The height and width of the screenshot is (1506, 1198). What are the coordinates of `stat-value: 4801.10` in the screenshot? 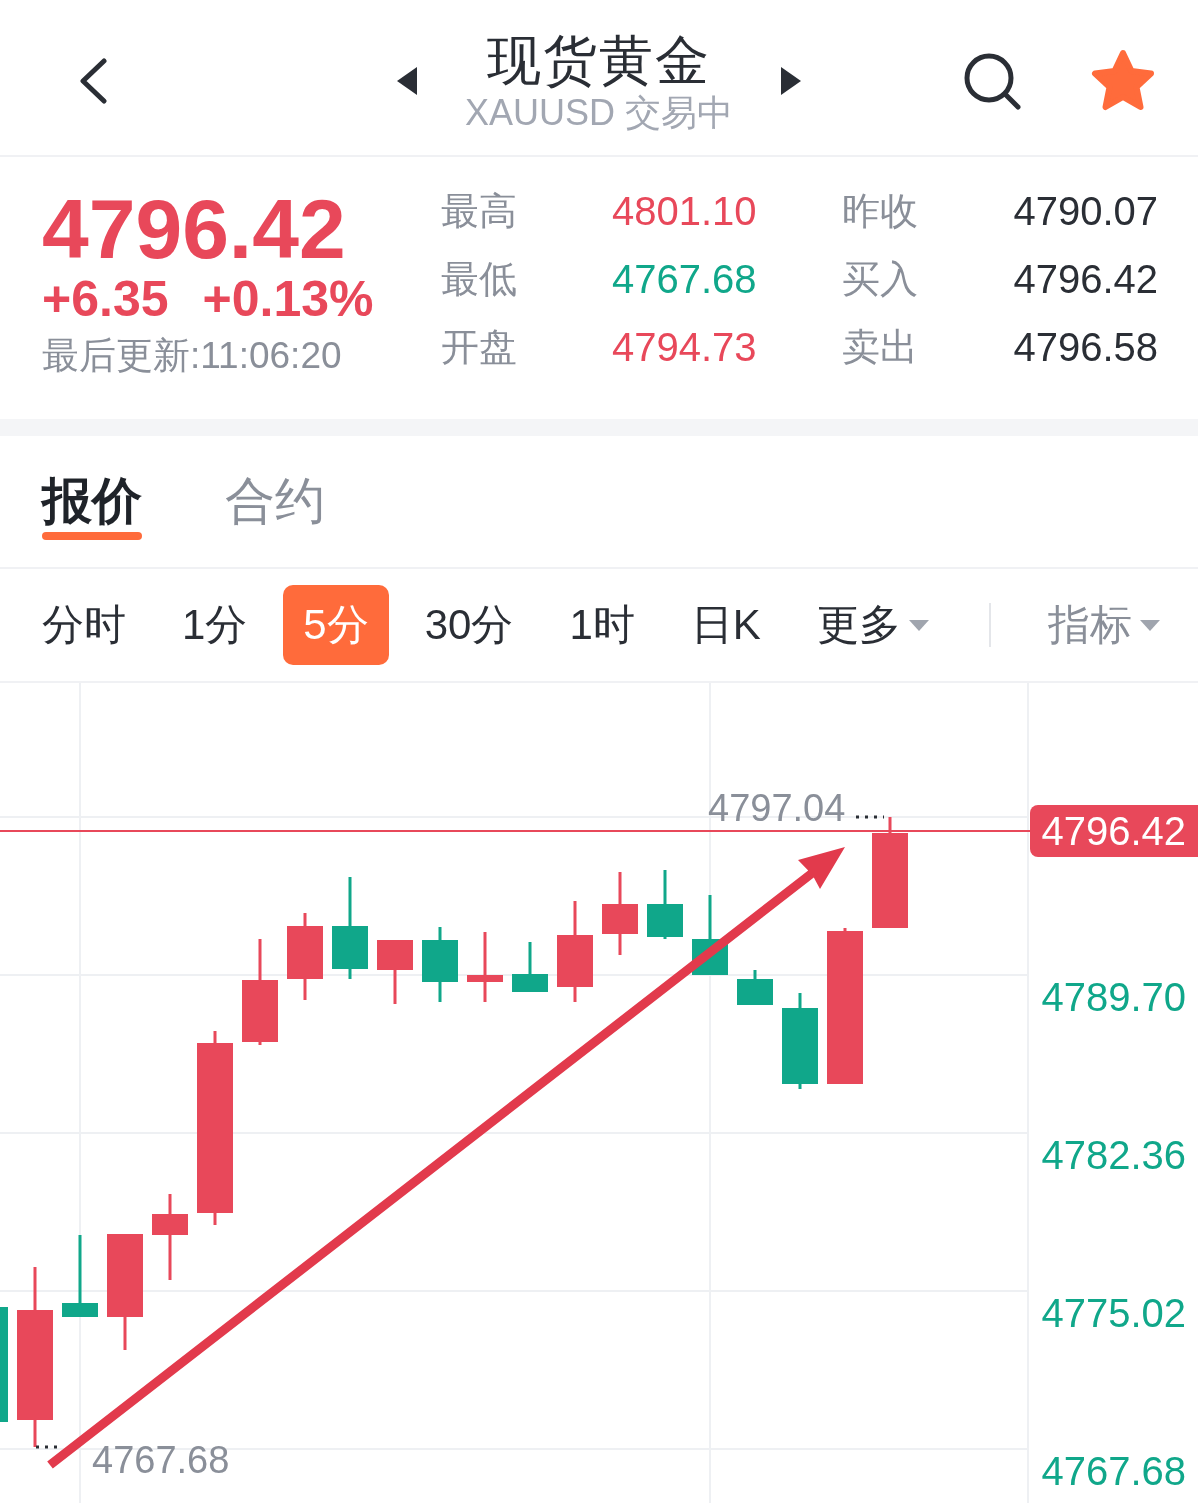 It's located at (685, 211).